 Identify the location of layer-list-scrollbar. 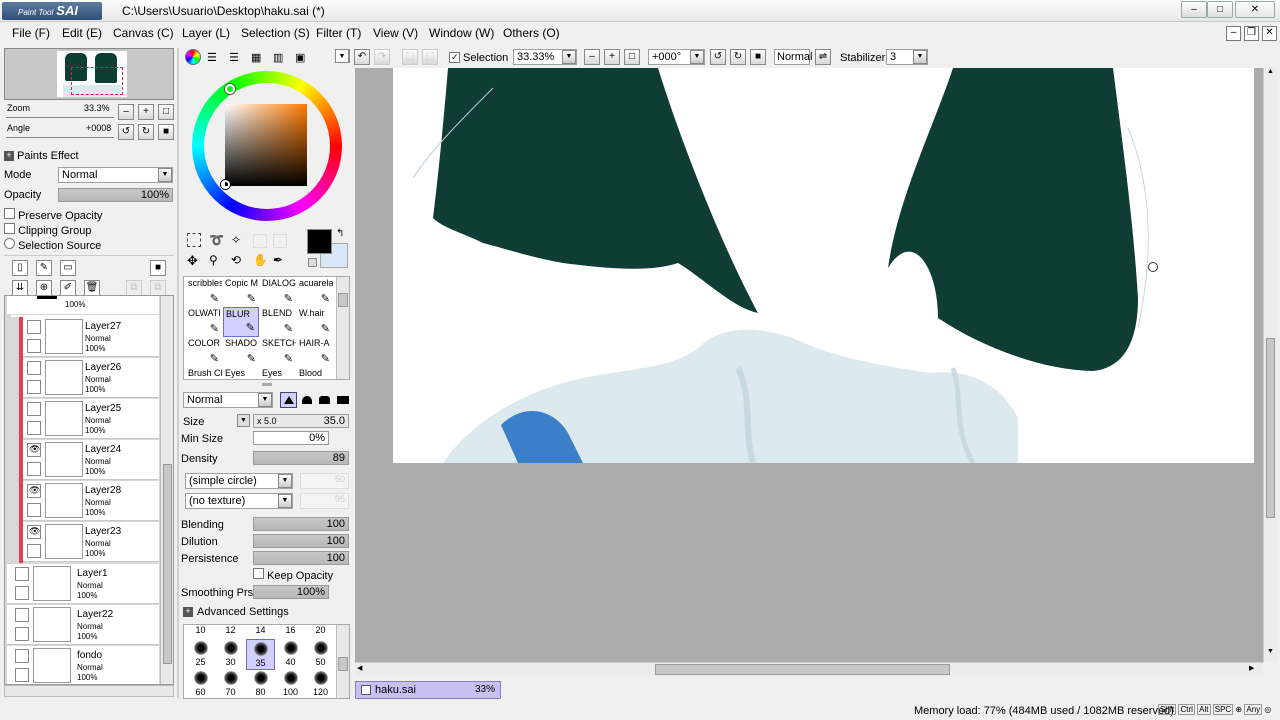
(166, 490).